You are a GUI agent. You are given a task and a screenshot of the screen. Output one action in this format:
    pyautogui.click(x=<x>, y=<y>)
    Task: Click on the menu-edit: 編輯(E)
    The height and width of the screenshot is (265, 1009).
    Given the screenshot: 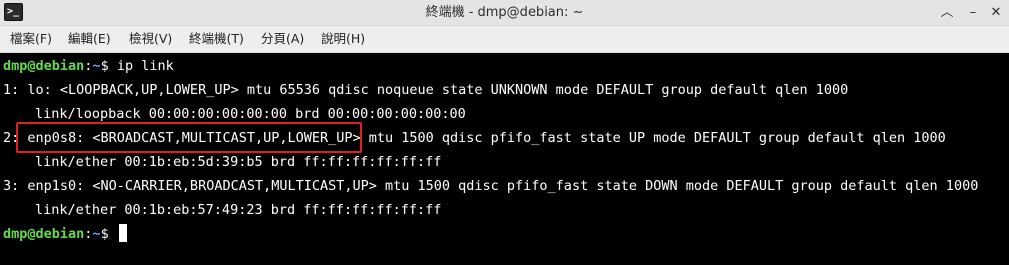 What is the action you would take?
    pyautogui.click(x=89, y=39)
    